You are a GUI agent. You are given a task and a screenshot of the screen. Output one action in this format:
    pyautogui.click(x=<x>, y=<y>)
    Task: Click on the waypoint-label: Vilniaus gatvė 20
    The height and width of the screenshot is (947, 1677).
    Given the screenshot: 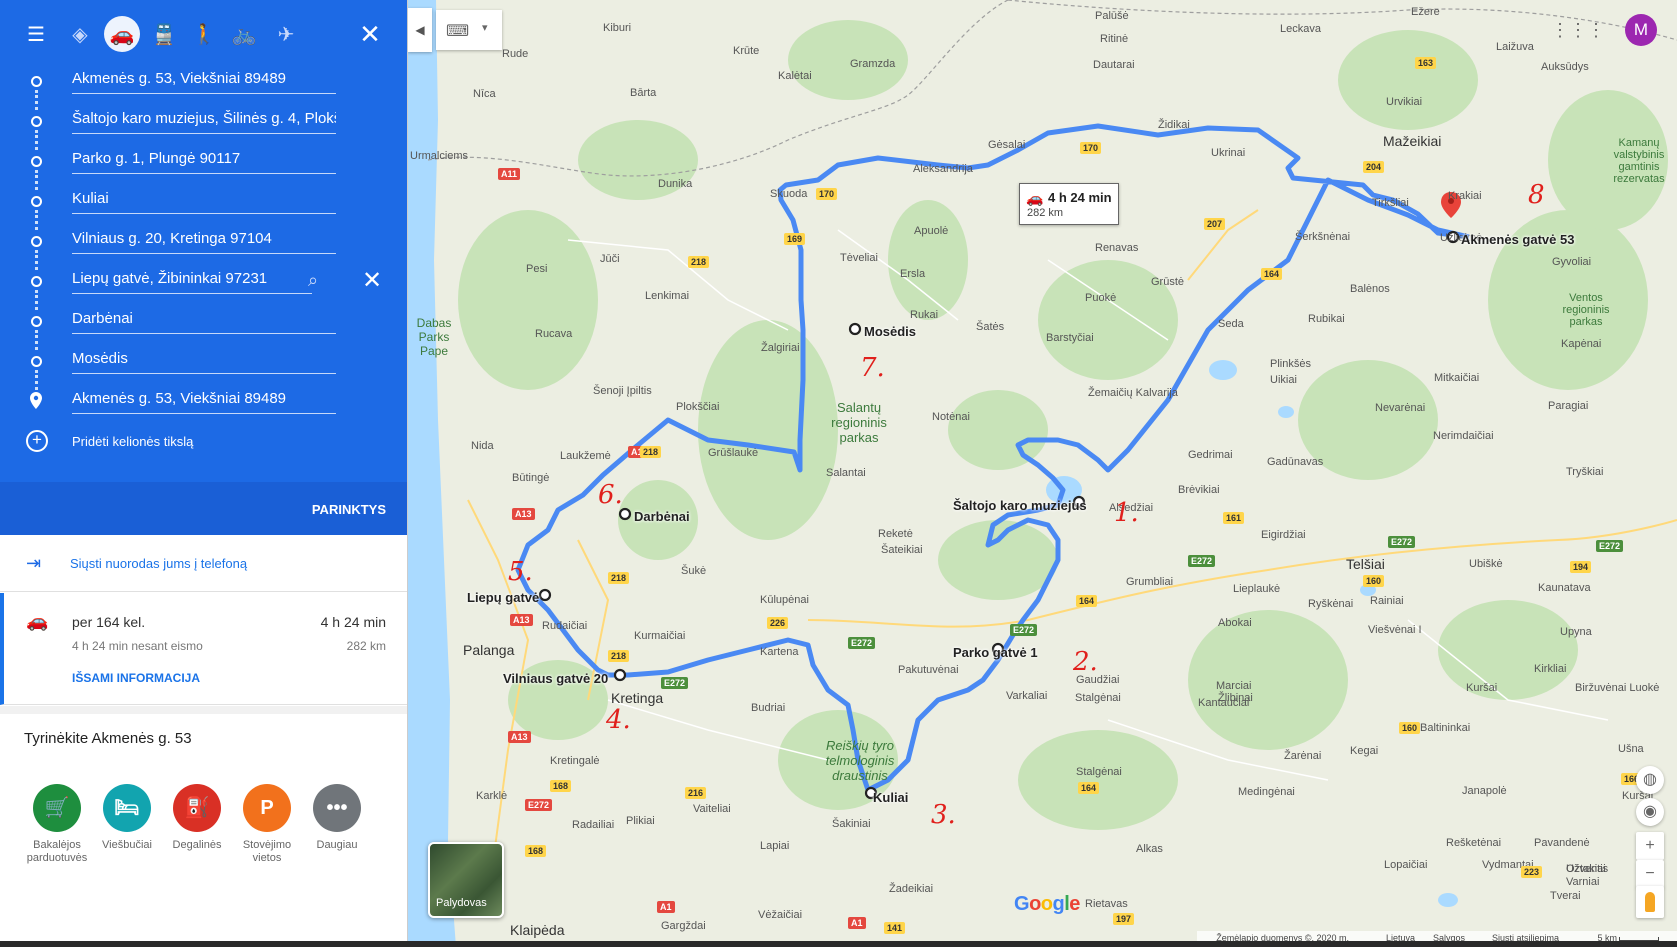 What is the action you would take?
    pyautogui.click(x=555, y=678)
    